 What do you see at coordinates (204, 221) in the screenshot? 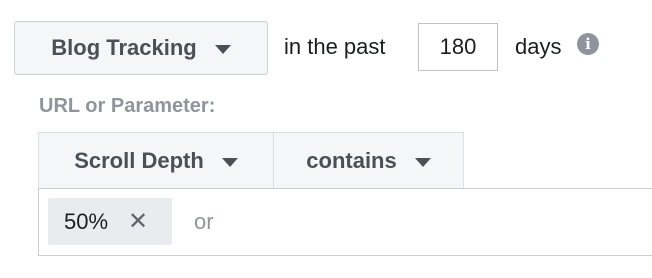
I see `or-placeholder-text: or` at bounding box center [204, 221].